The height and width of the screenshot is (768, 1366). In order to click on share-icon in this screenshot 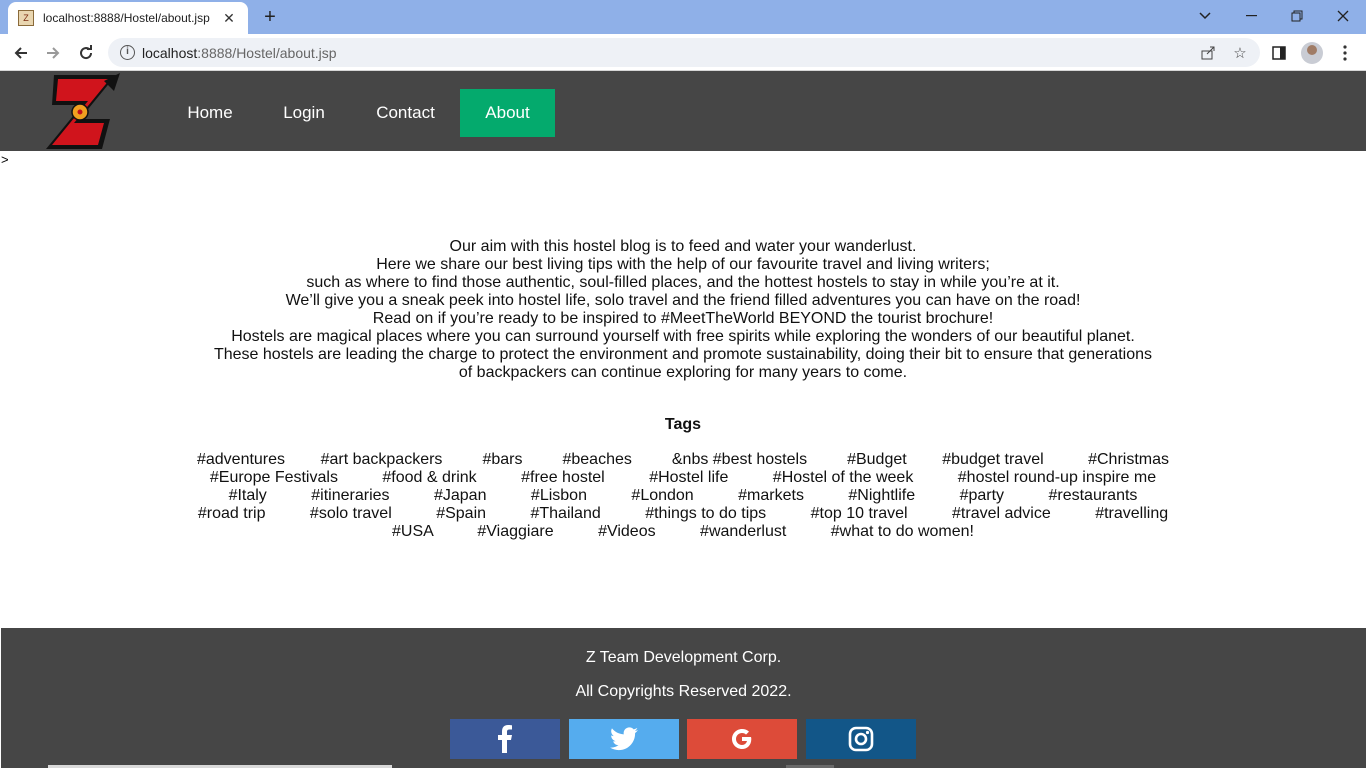, I will do `click(1208, 53)`.